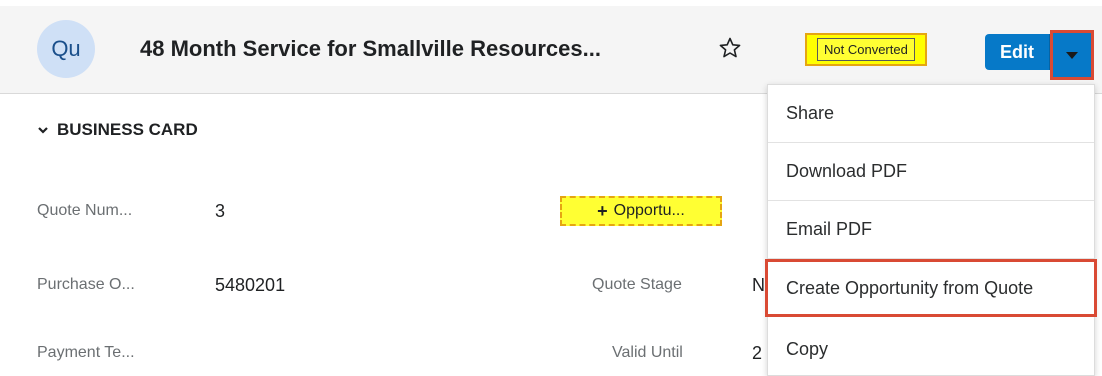 Image resolution: width=1102 pixels, height=376 pixels. What do you see at coordinates (250, 285) in the screenshot?
I see `field-value-purchase-order: 5480201` at bounding box center [250, 285].